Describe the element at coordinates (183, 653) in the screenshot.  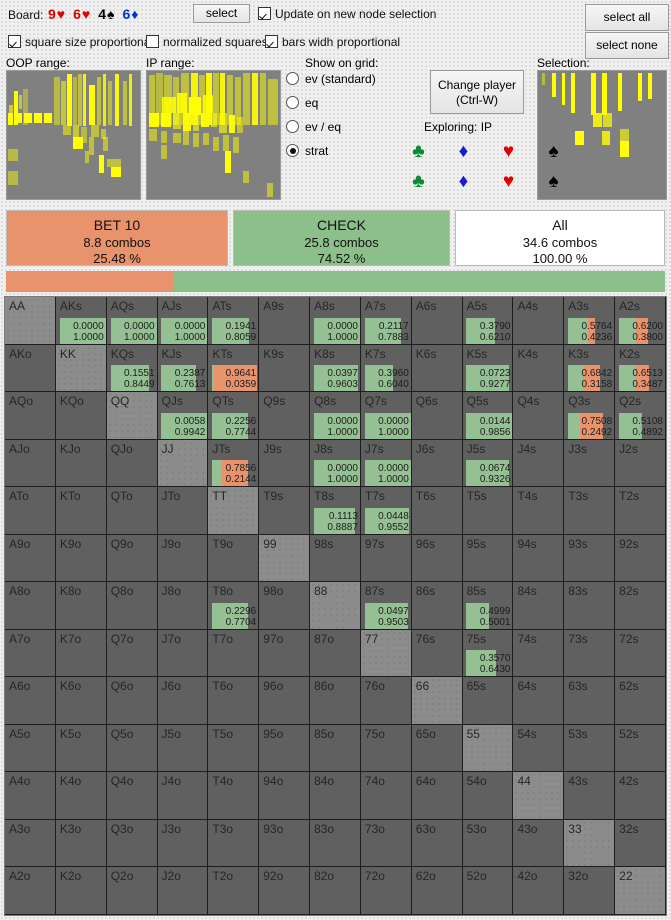
I see `hand-cell: J7o` at that location.